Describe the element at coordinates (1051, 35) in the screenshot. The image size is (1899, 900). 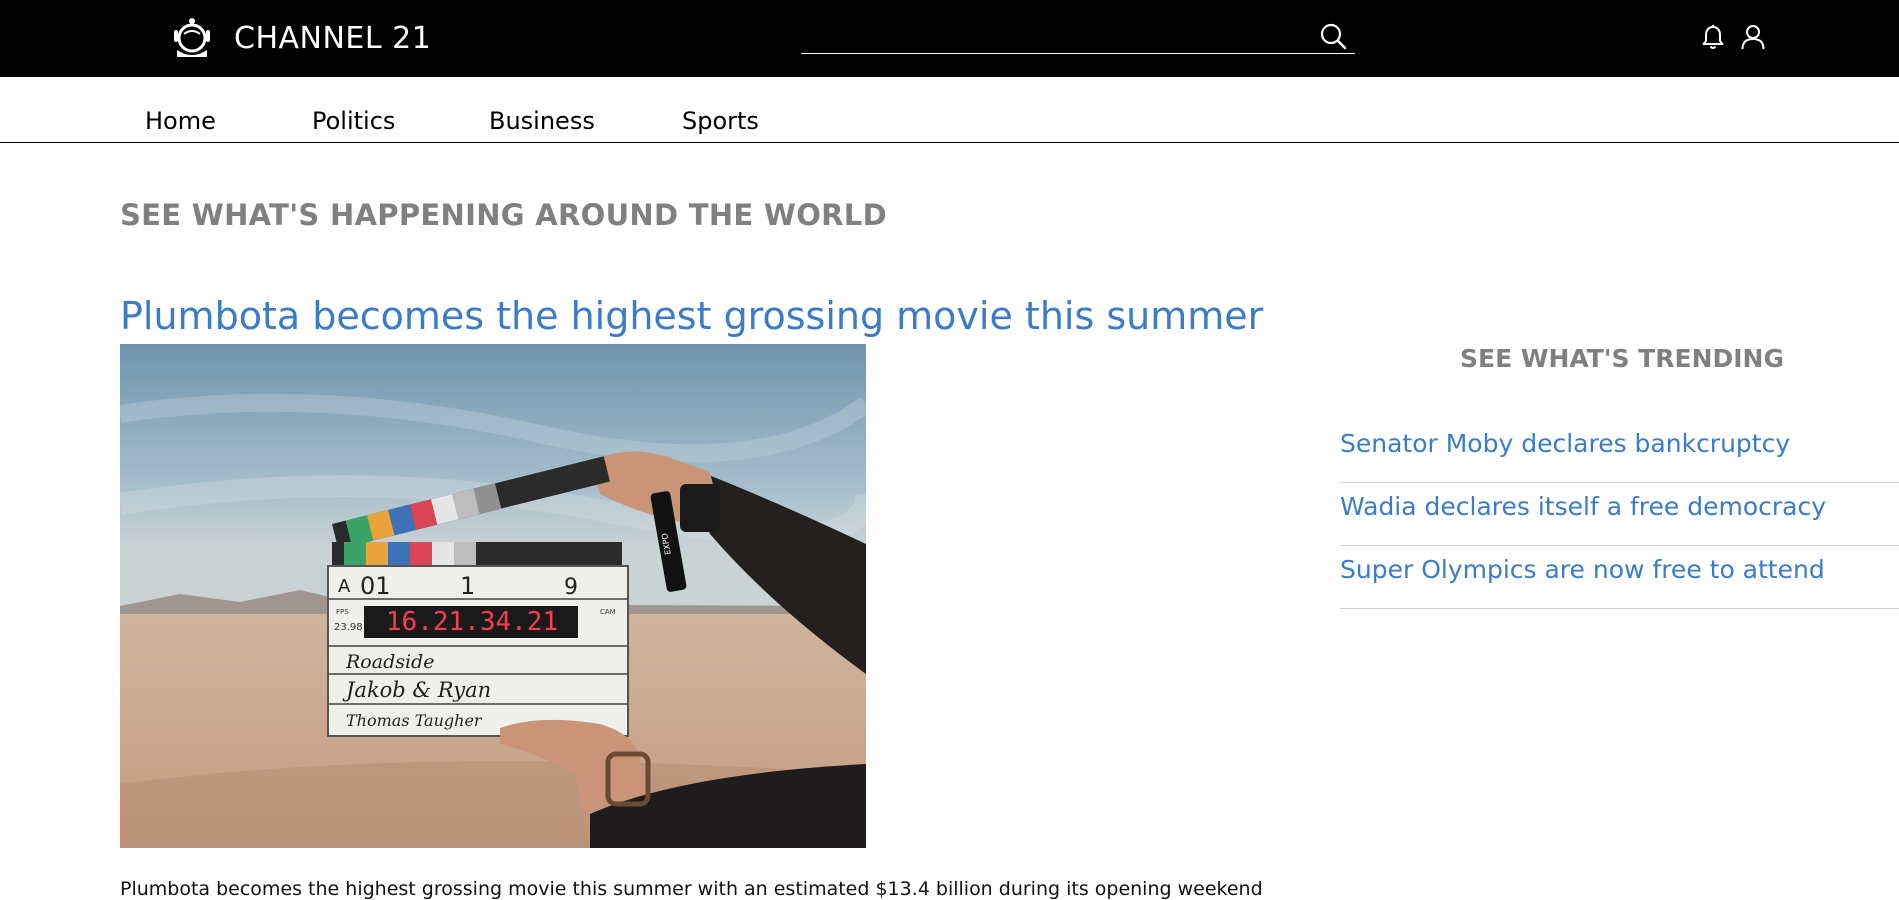
I see `search-input` at that location.